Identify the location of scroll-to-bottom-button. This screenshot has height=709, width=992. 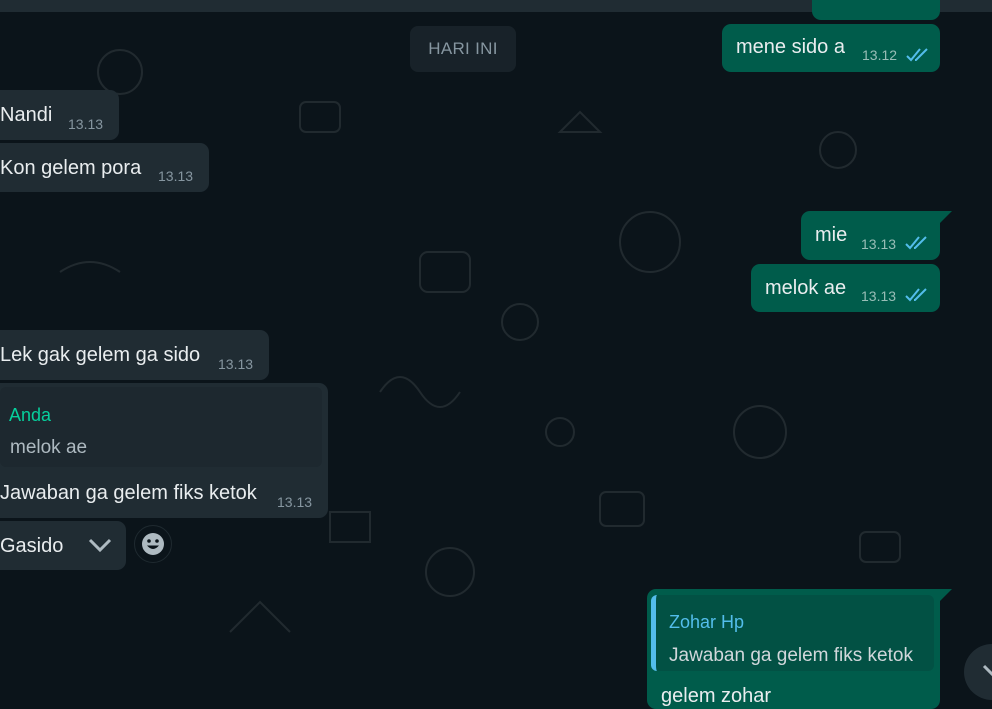
(978, 672).